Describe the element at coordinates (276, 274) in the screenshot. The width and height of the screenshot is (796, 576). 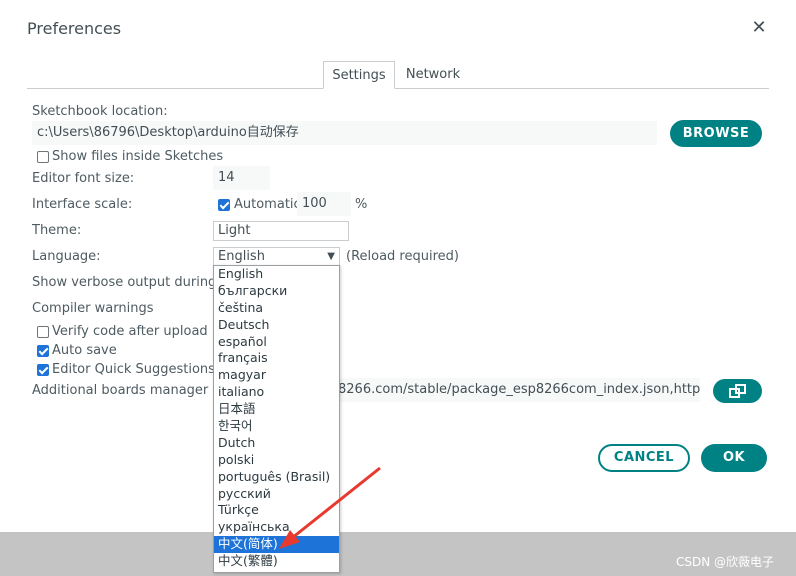
I see `language-option: English` at that location.